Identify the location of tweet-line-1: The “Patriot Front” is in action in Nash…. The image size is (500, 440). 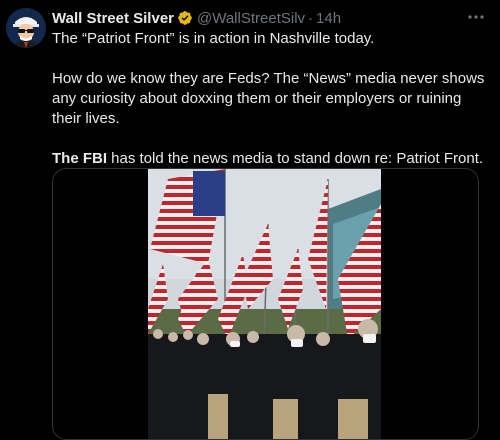
(213, 38).